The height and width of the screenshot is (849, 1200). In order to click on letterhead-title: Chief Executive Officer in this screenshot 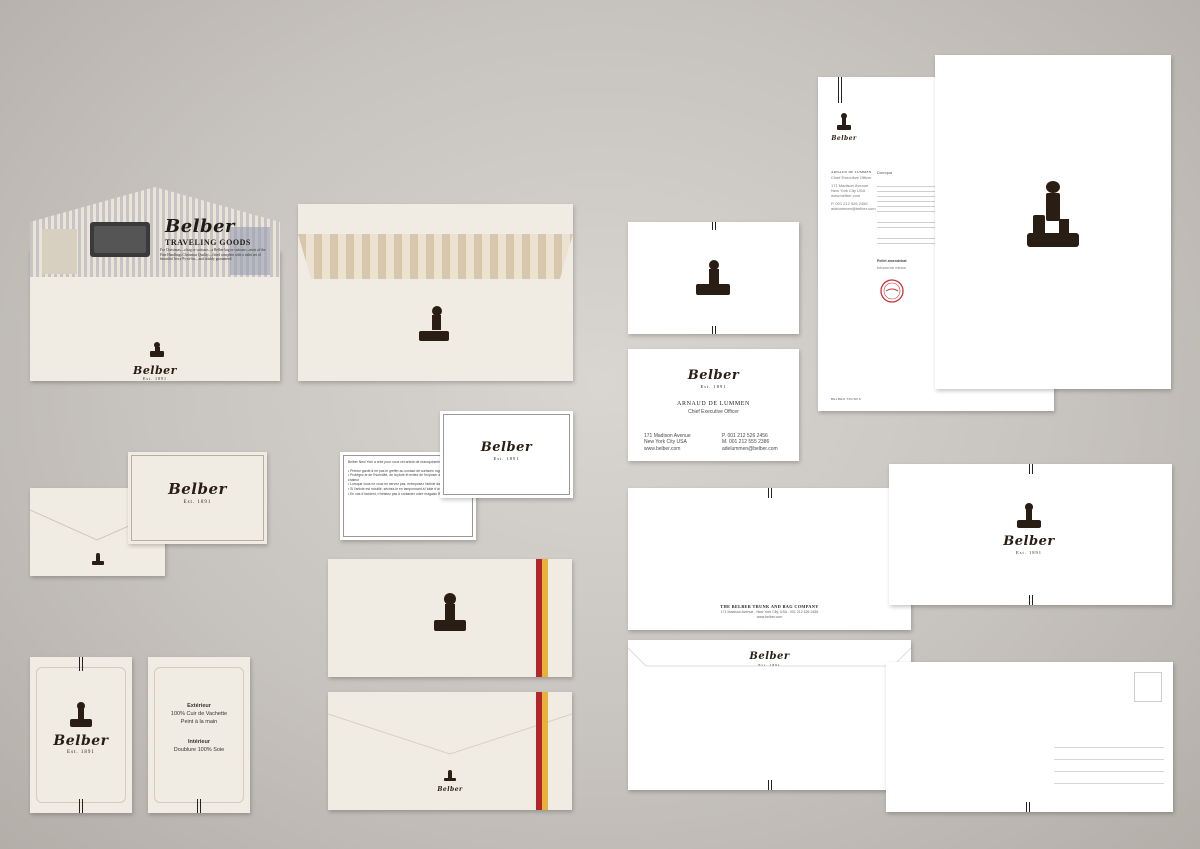, I will do `click(851, 177)`.